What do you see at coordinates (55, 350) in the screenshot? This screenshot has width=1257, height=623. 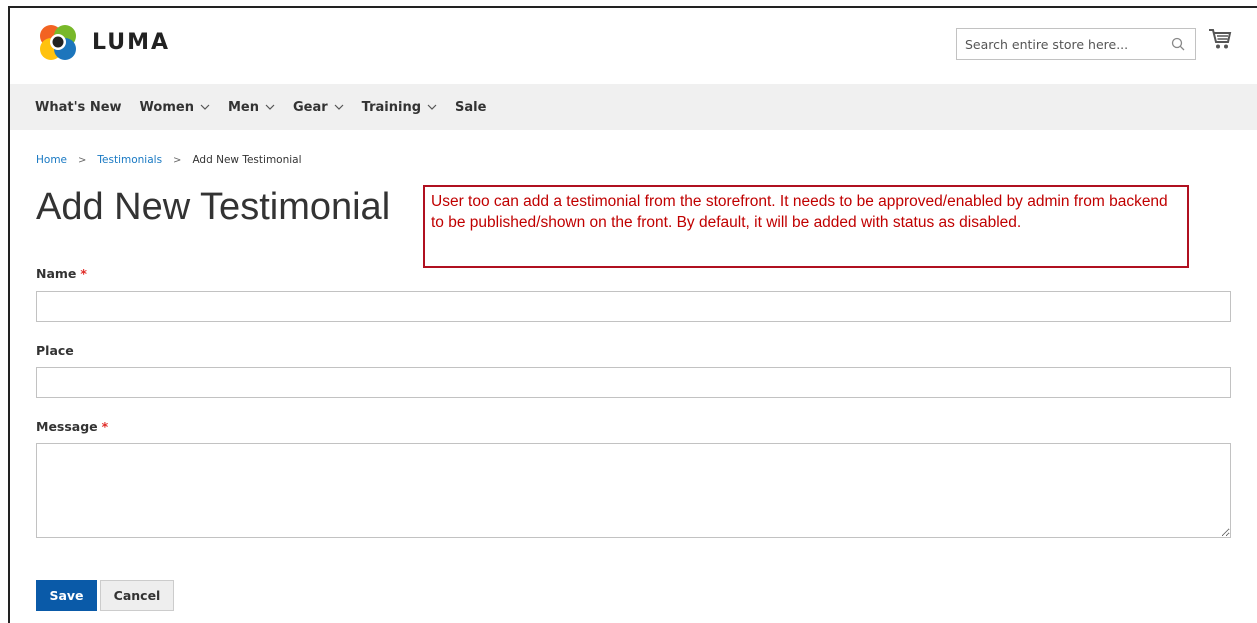 I see `place-label: Place` at bounding box center [55, 350].